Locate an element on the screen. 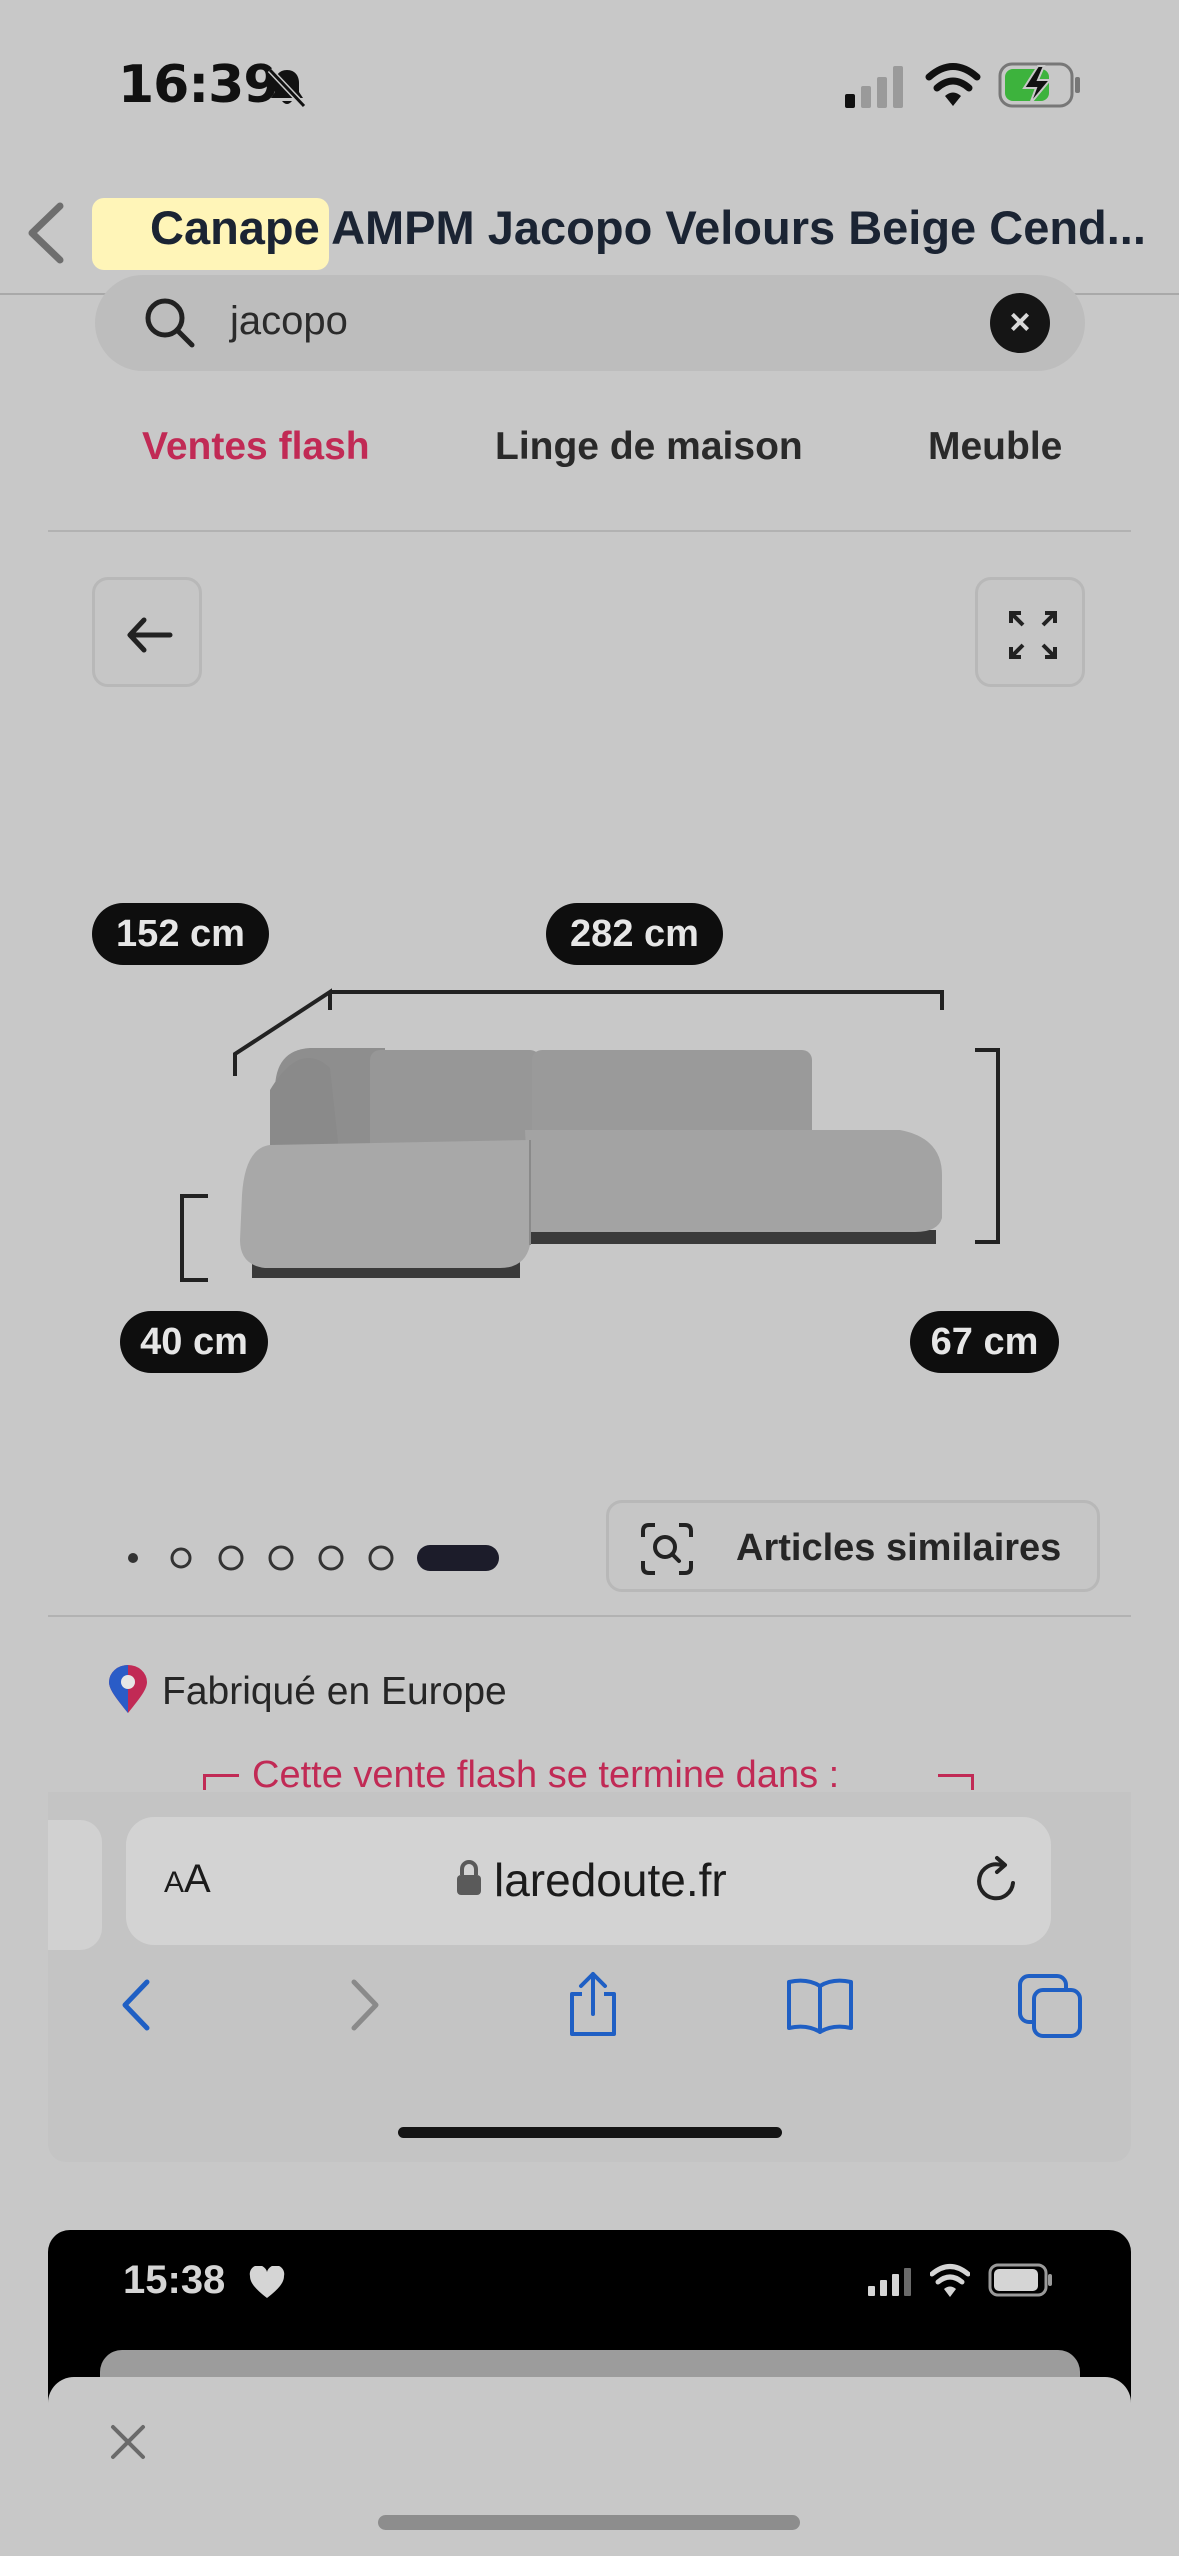  status-time: 16:39 is located at coordinates (199, 85).